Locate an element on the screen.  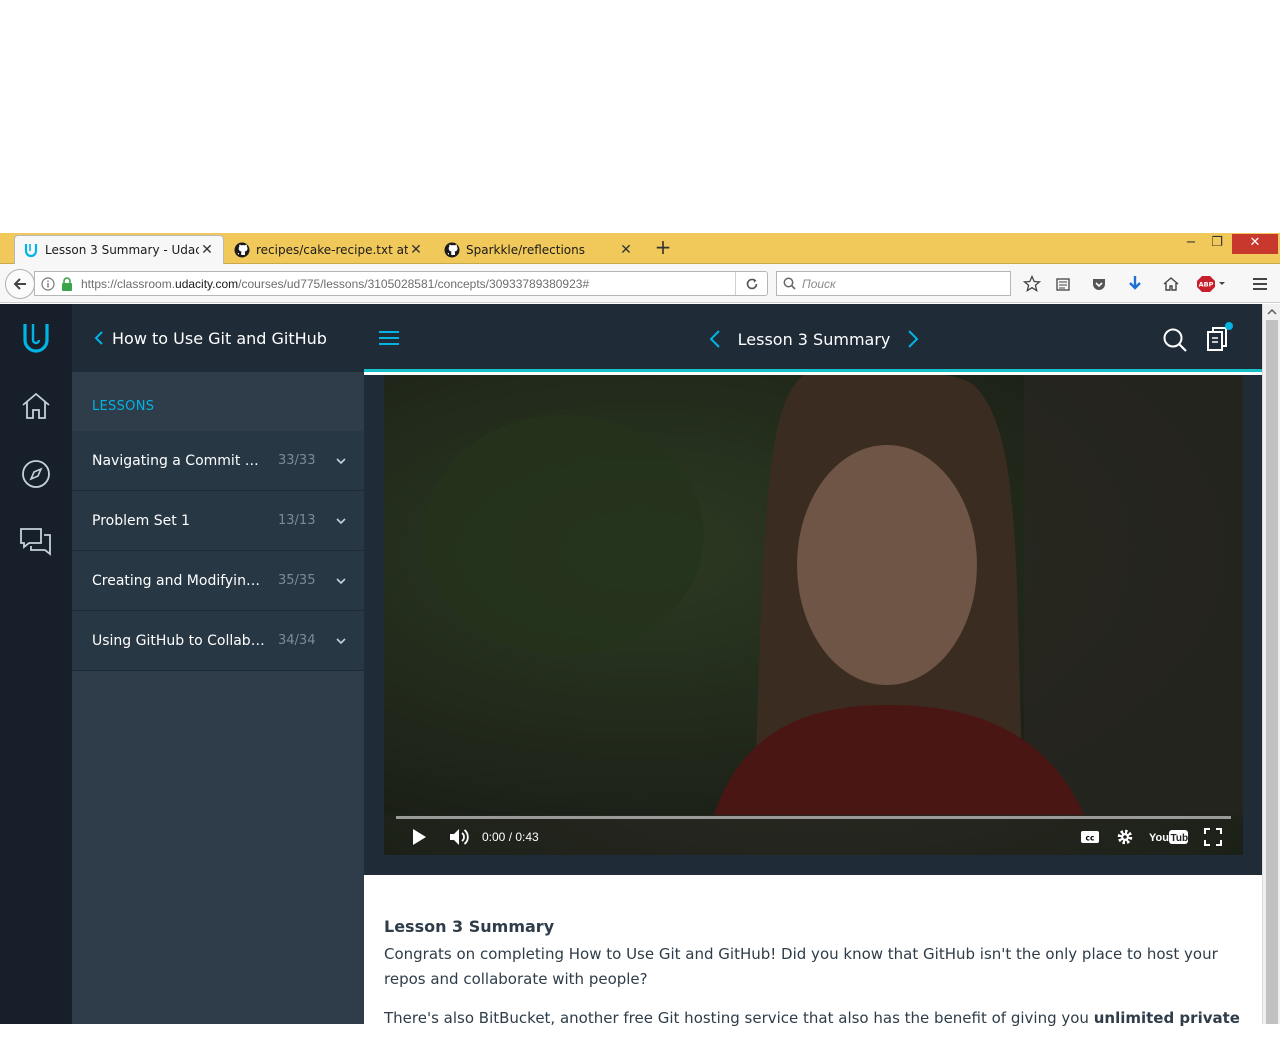
fullscreen-icon is located at coordinates (1213, 837).